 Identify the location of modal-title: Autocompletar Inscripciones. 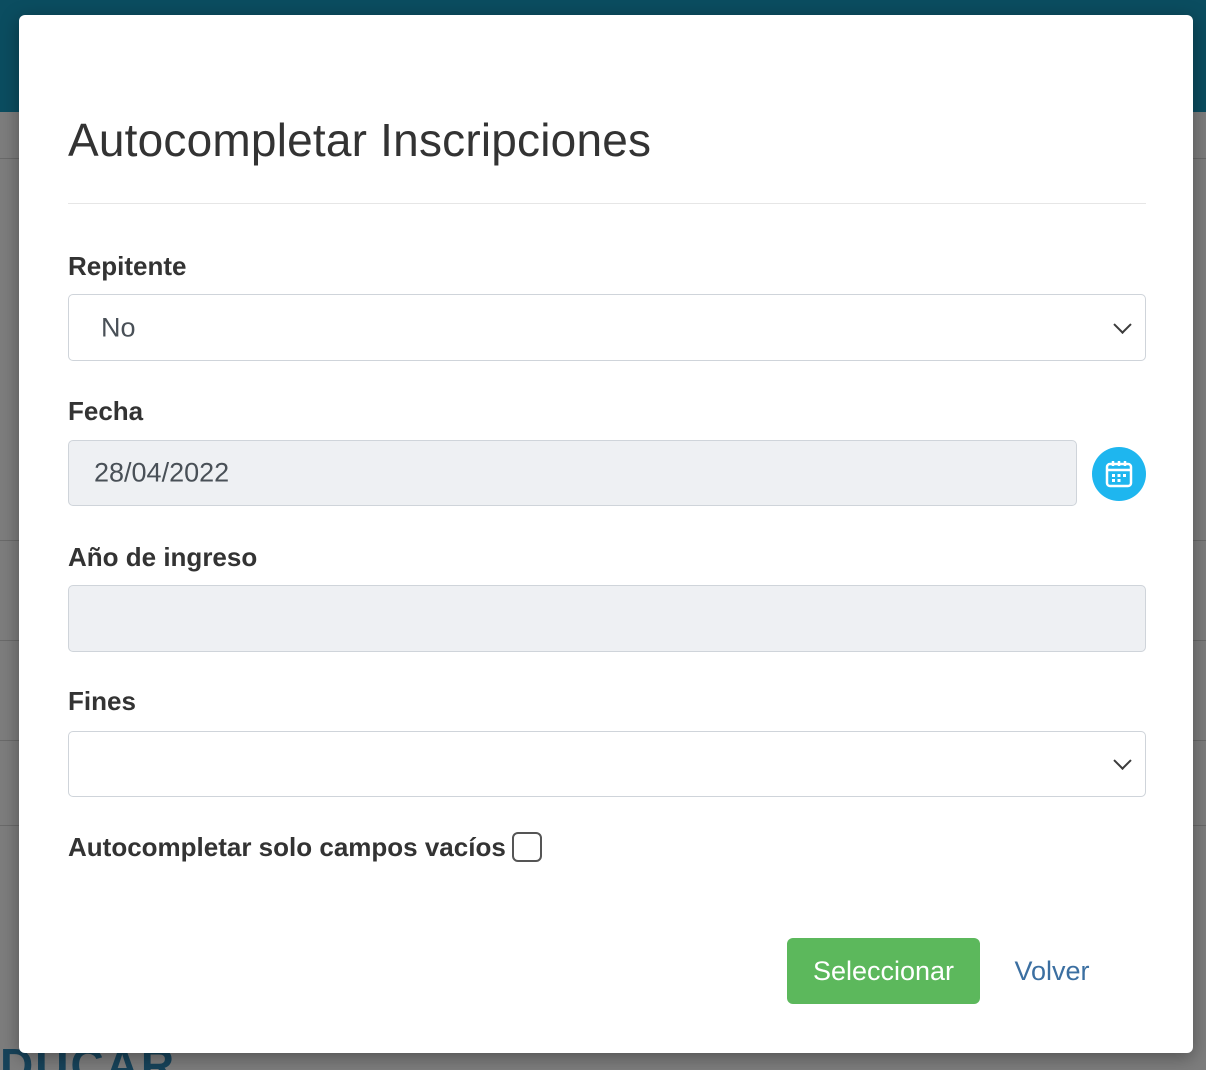
(360, 140).